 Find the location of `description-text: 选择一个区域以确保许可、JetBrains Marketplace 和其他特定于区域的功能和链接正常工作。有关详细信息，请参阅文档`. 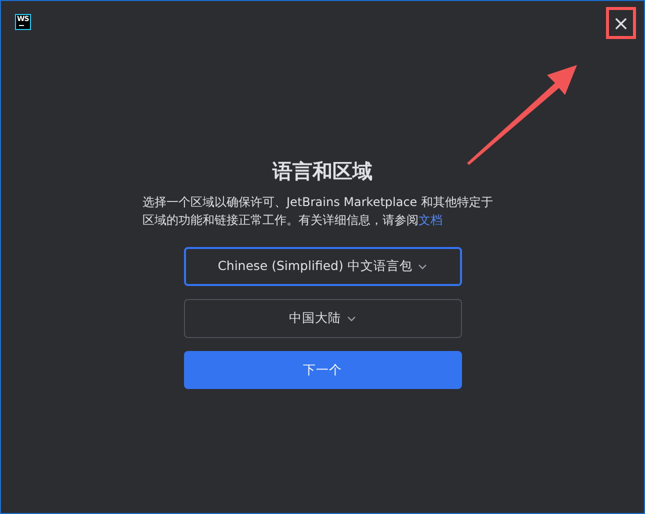

description-text: 选择一个区域以确保许可、JetBrains Marketplace 和其他特定于区域的功能和链接正常工作。有关详细信息，请参阅文档 is located at coordinates (318, 211).